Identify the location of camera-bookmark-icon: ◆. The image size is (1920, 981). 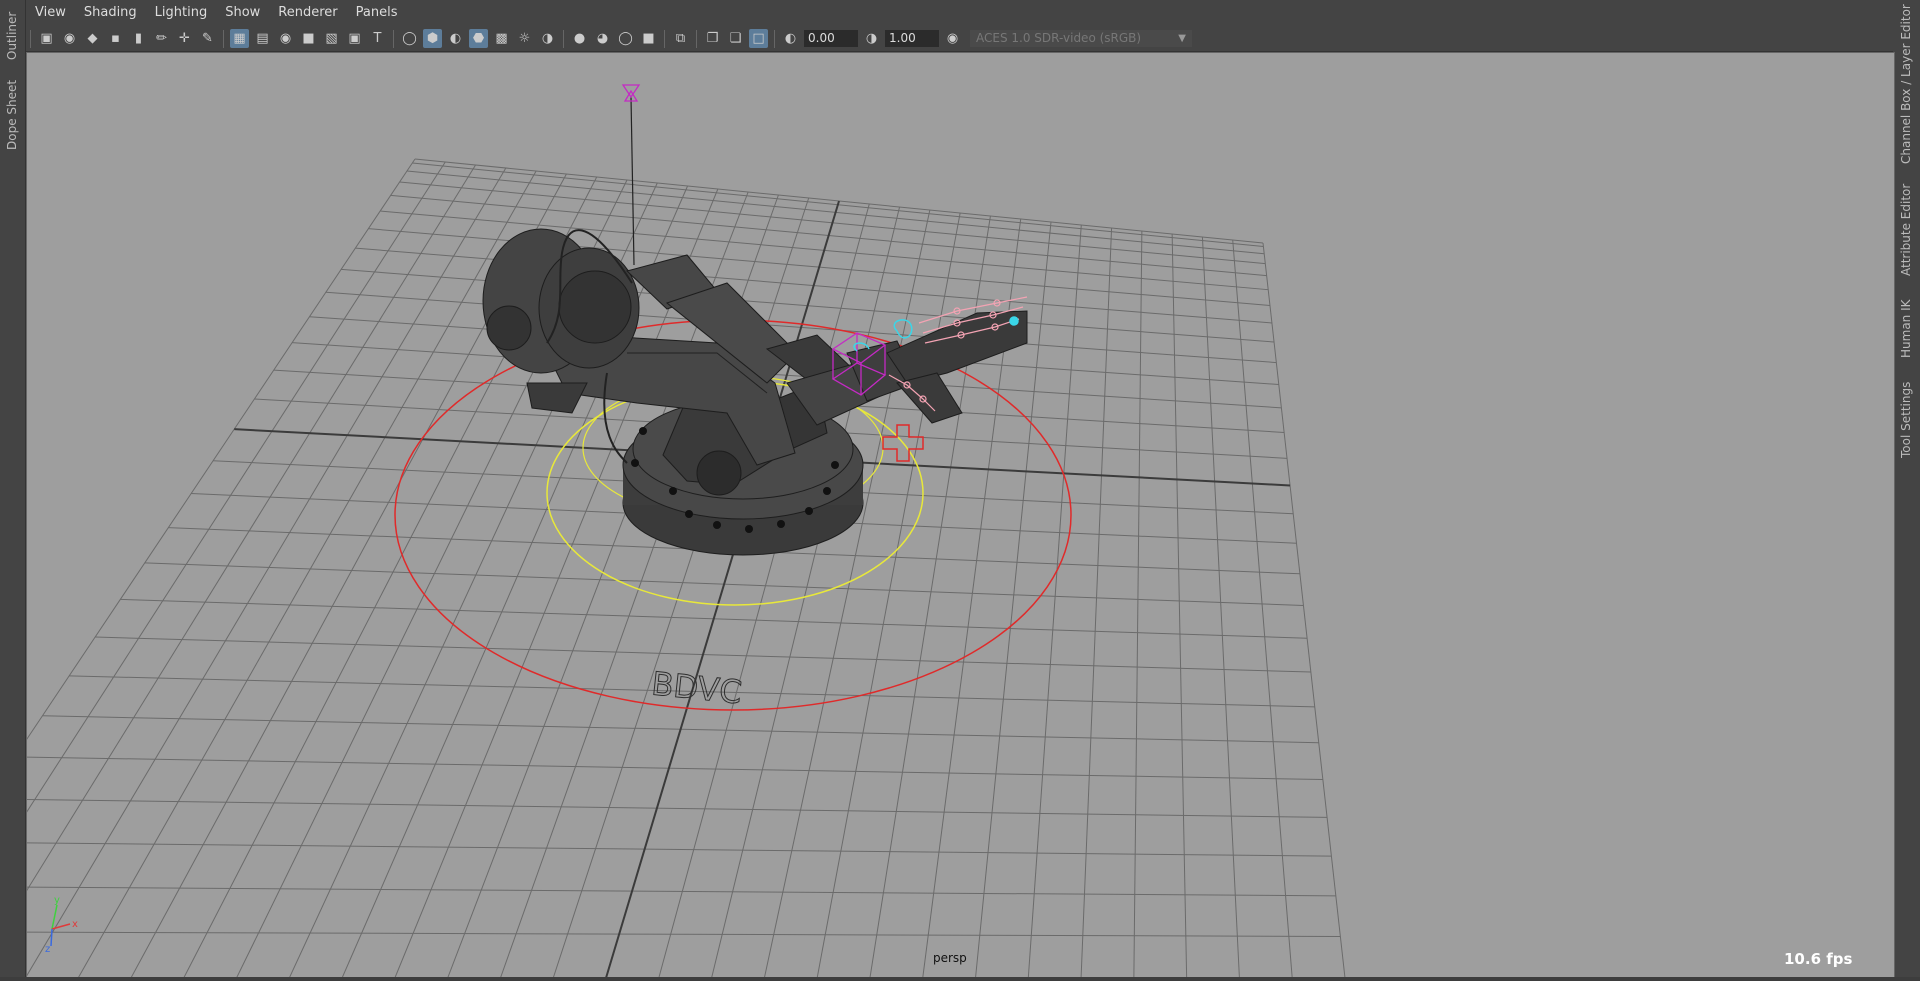
(92, 38).